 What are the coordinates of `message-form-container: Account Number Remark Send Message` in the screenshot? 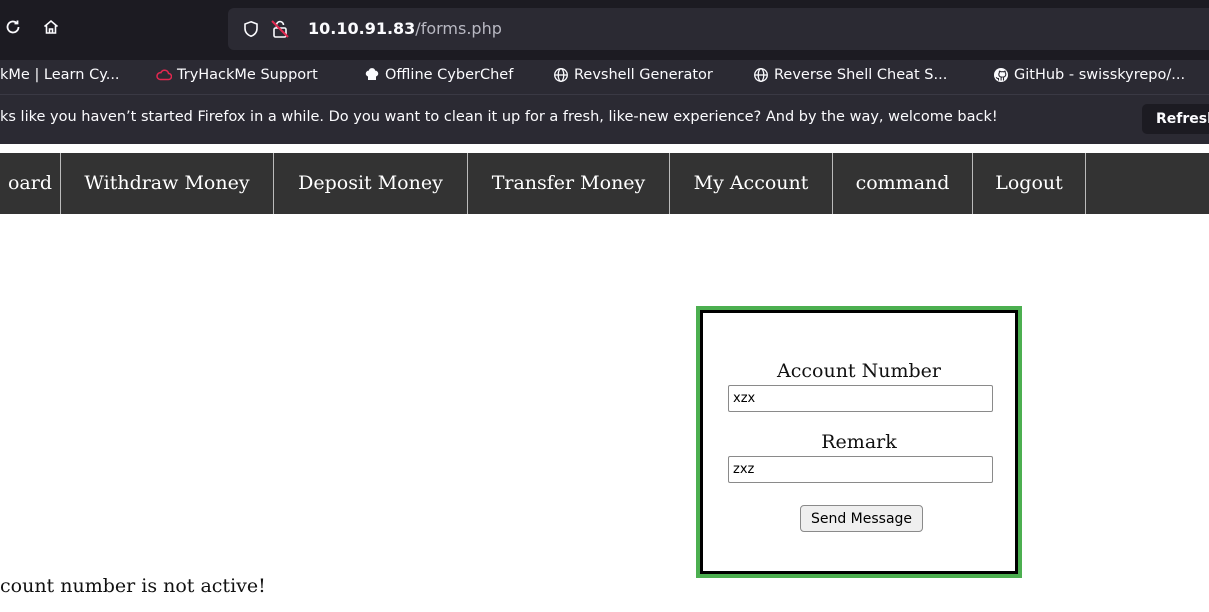 It's located at (859, 442).